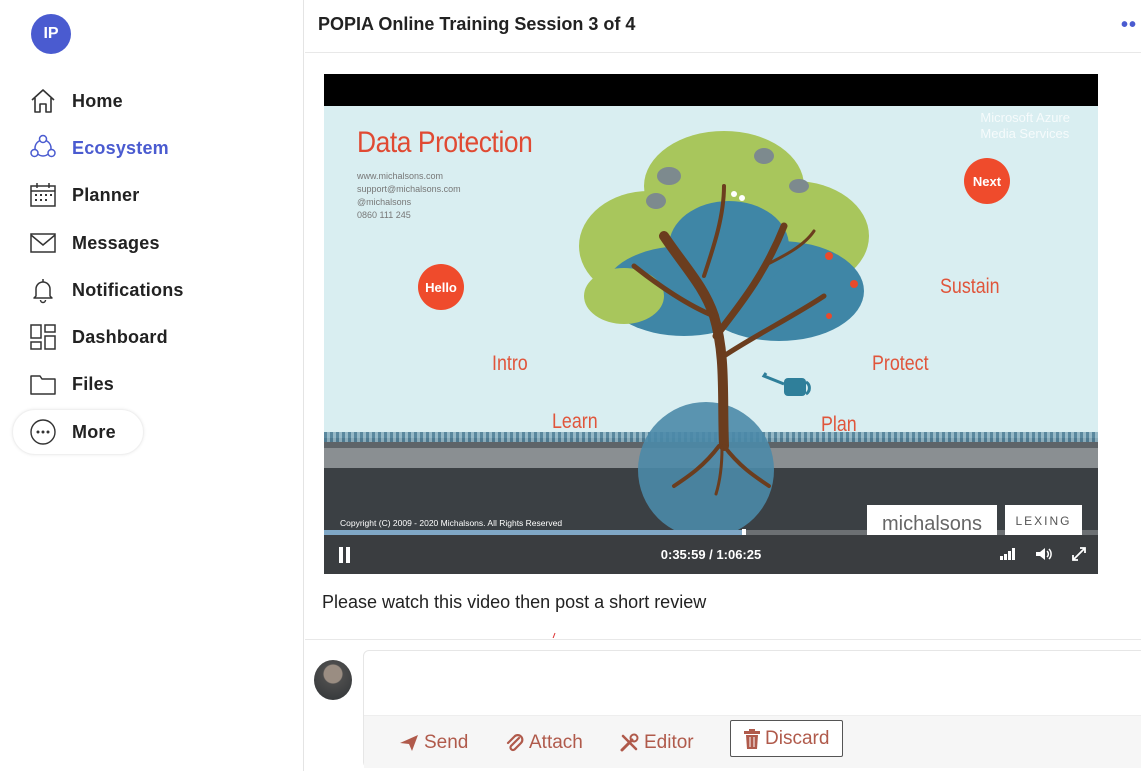  What do you see at coordinates (384, 215) in the screenshot?
I see `contact-line: 0860 111 245` at bounding box center [384, 215].